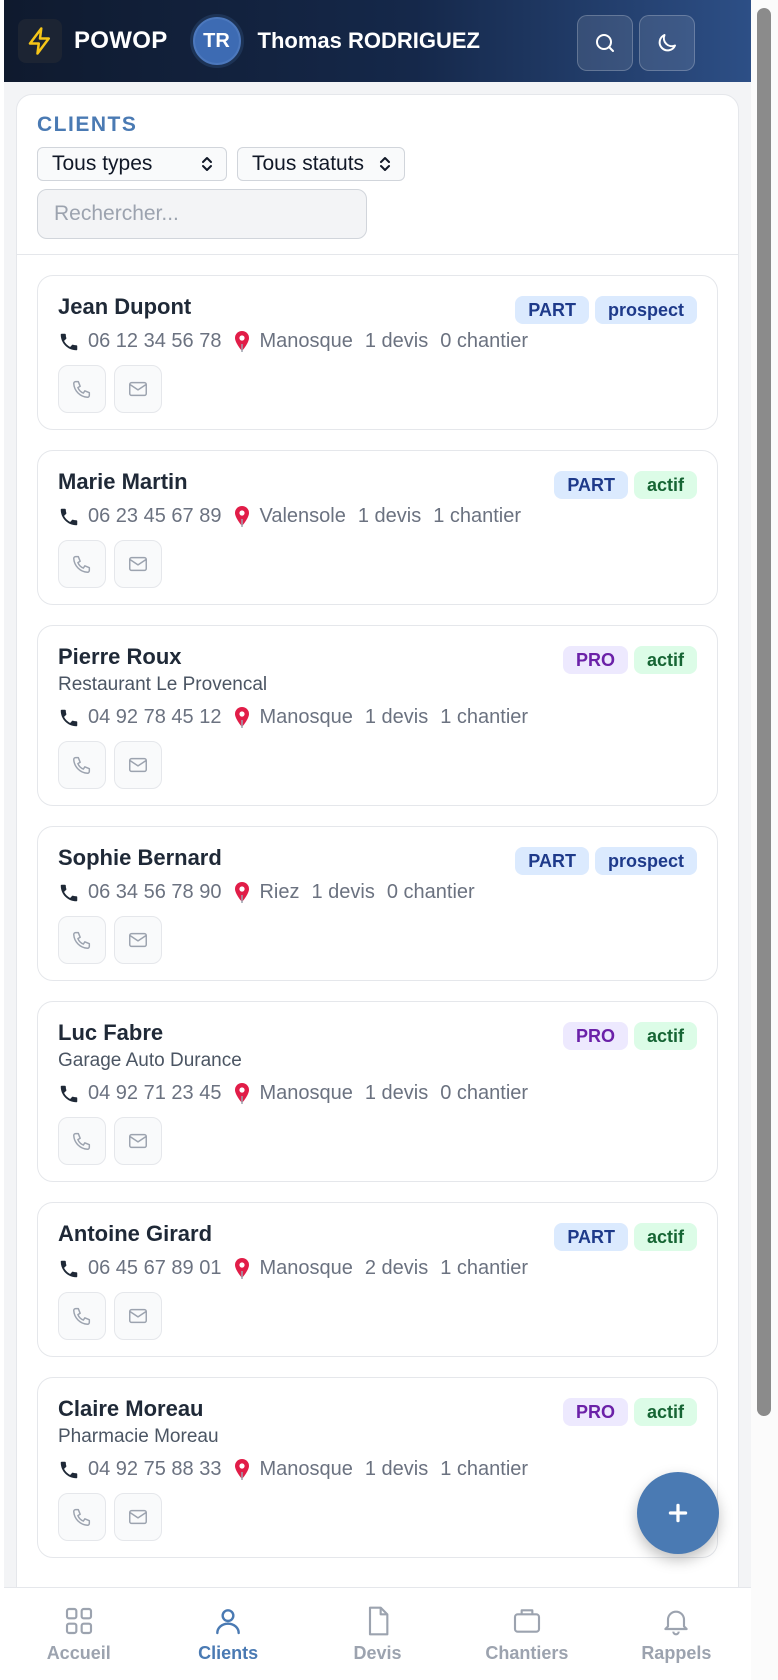 Image resolution: width=778 pixels, height=1680 pixels. I want to click on status-select: Tous statuts, so click(321, 164).